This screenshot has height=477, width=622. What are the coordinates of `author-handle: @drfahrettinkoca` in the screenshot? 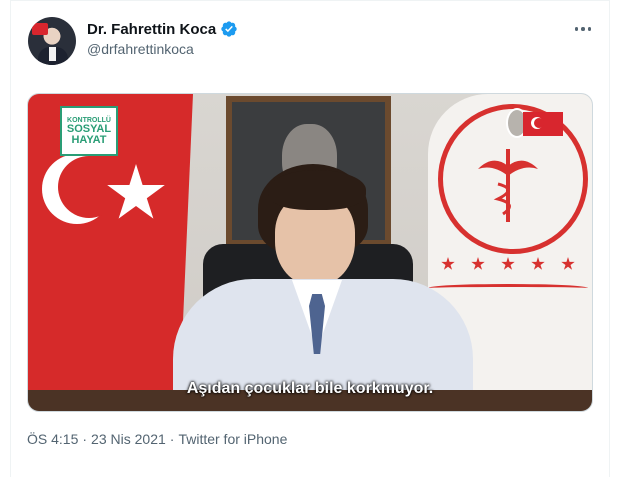 It's located at (140, 49).